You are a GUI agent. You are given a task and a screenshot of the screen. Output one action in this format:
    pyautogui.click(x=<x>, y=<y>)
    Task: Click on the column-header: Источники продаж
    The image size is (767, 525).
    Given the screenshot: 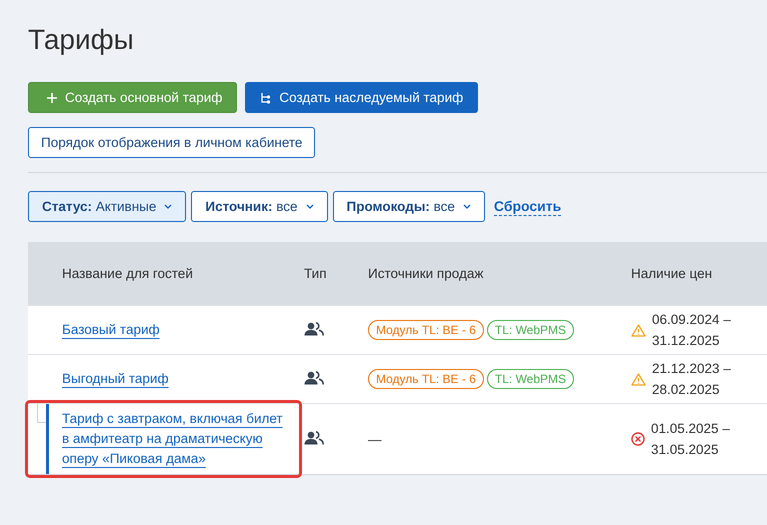 What is the action you would take?
    pyautogui.click(x=426, y=273)
    